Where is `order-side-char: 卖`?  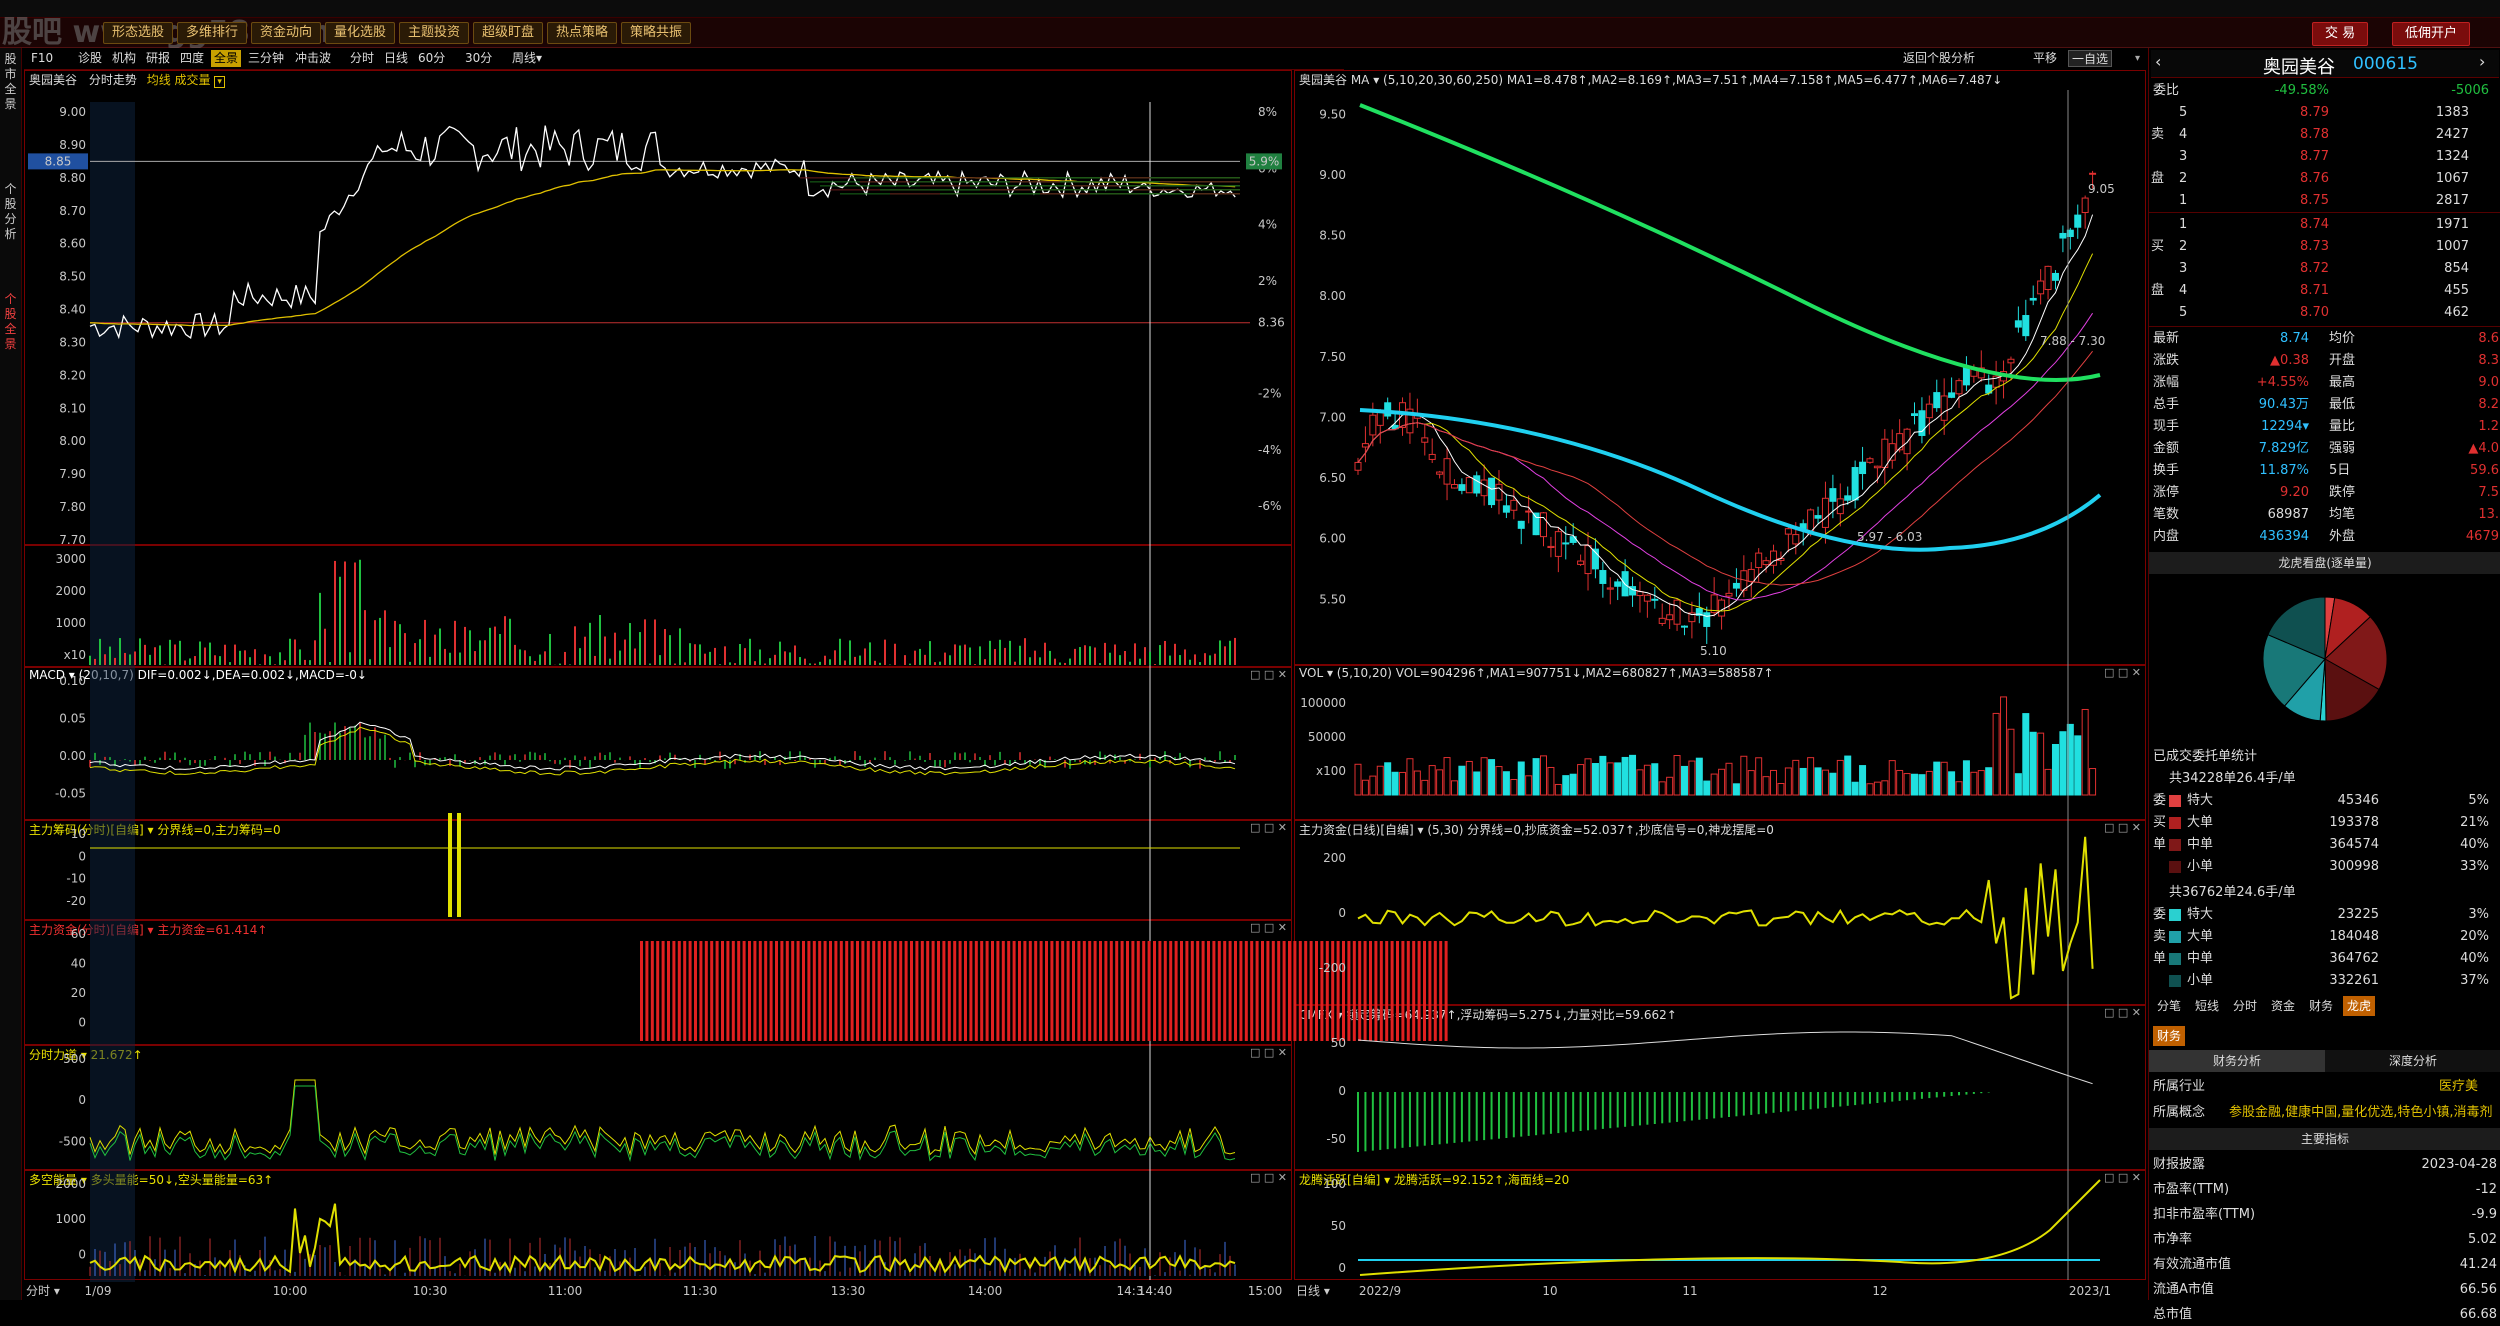
order-side-char: 卖 is located at coordinates (2160, 936).